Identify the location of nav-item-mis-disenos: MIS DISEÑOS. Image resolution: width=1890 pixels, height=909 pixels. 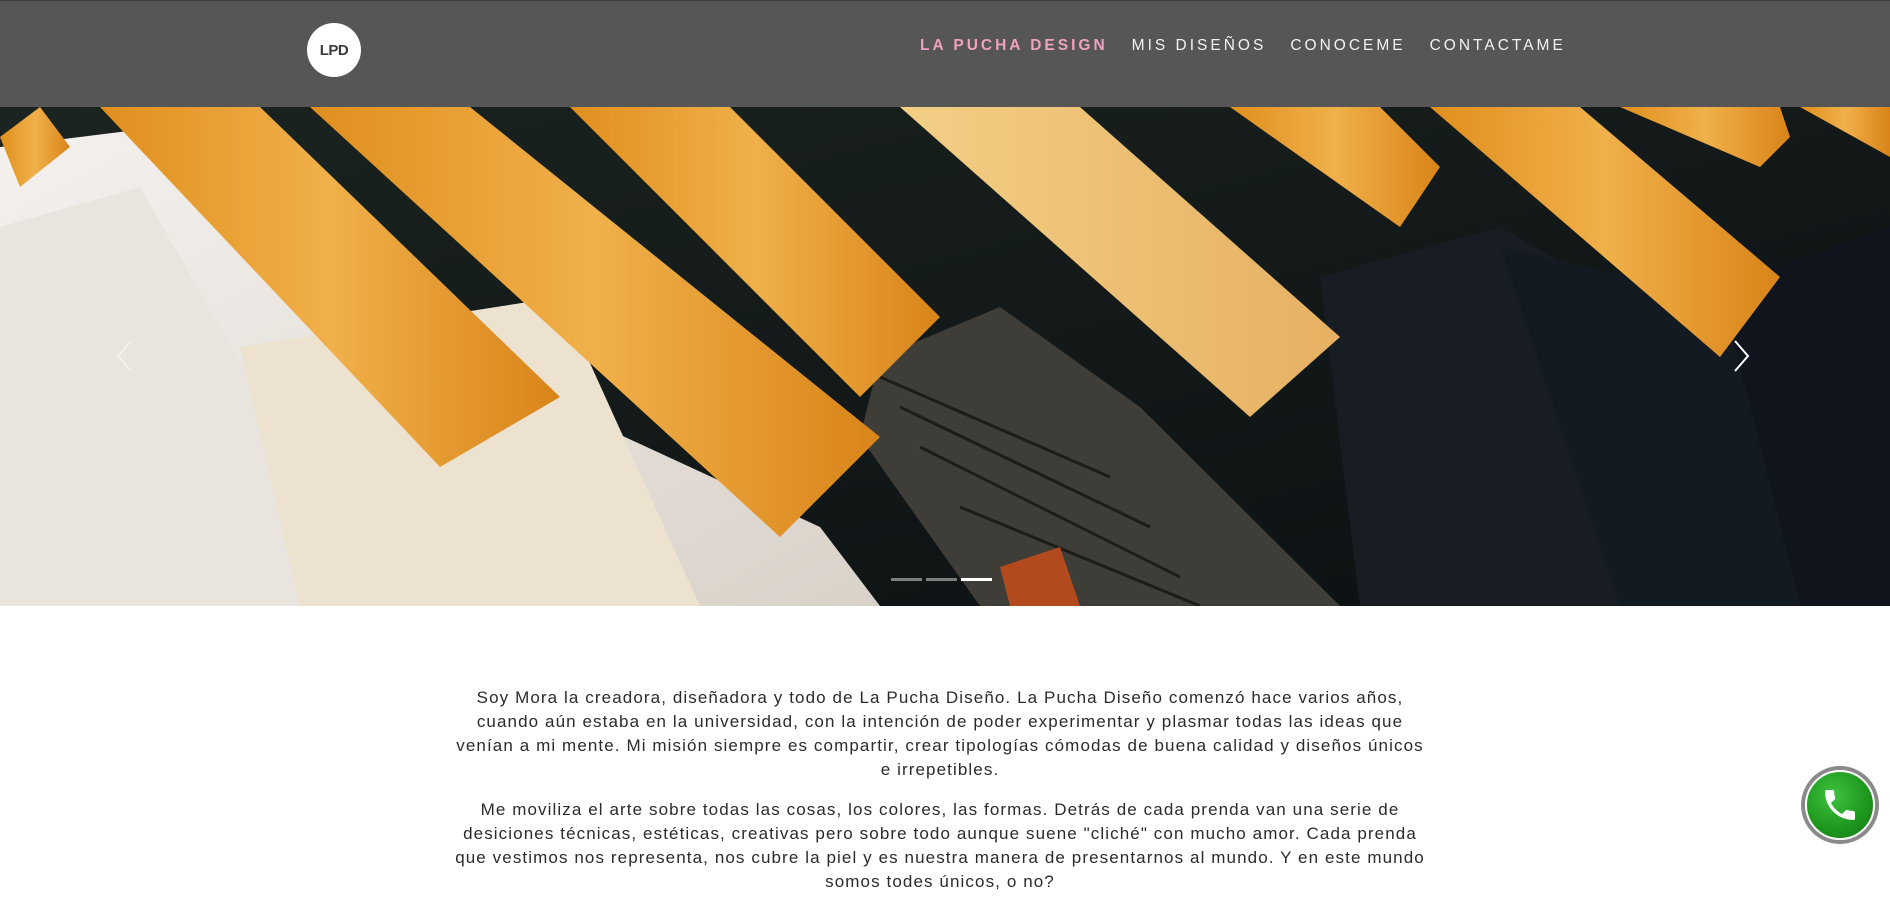
(1199, 46).